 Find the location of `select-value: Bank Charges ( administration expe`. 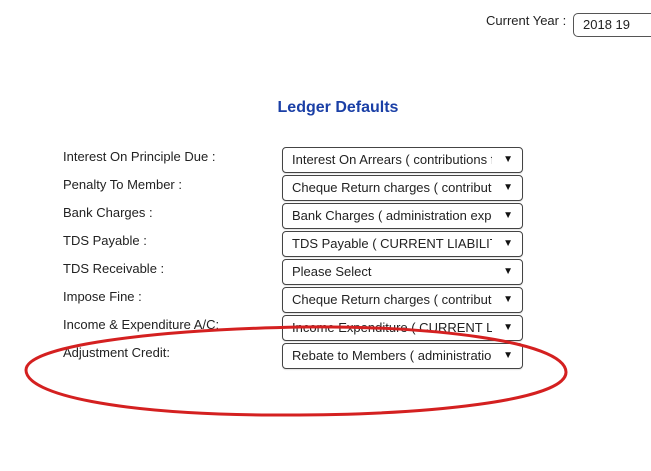

select-value: Bank Charges ( administration expe is located at coordinates (392, 215).